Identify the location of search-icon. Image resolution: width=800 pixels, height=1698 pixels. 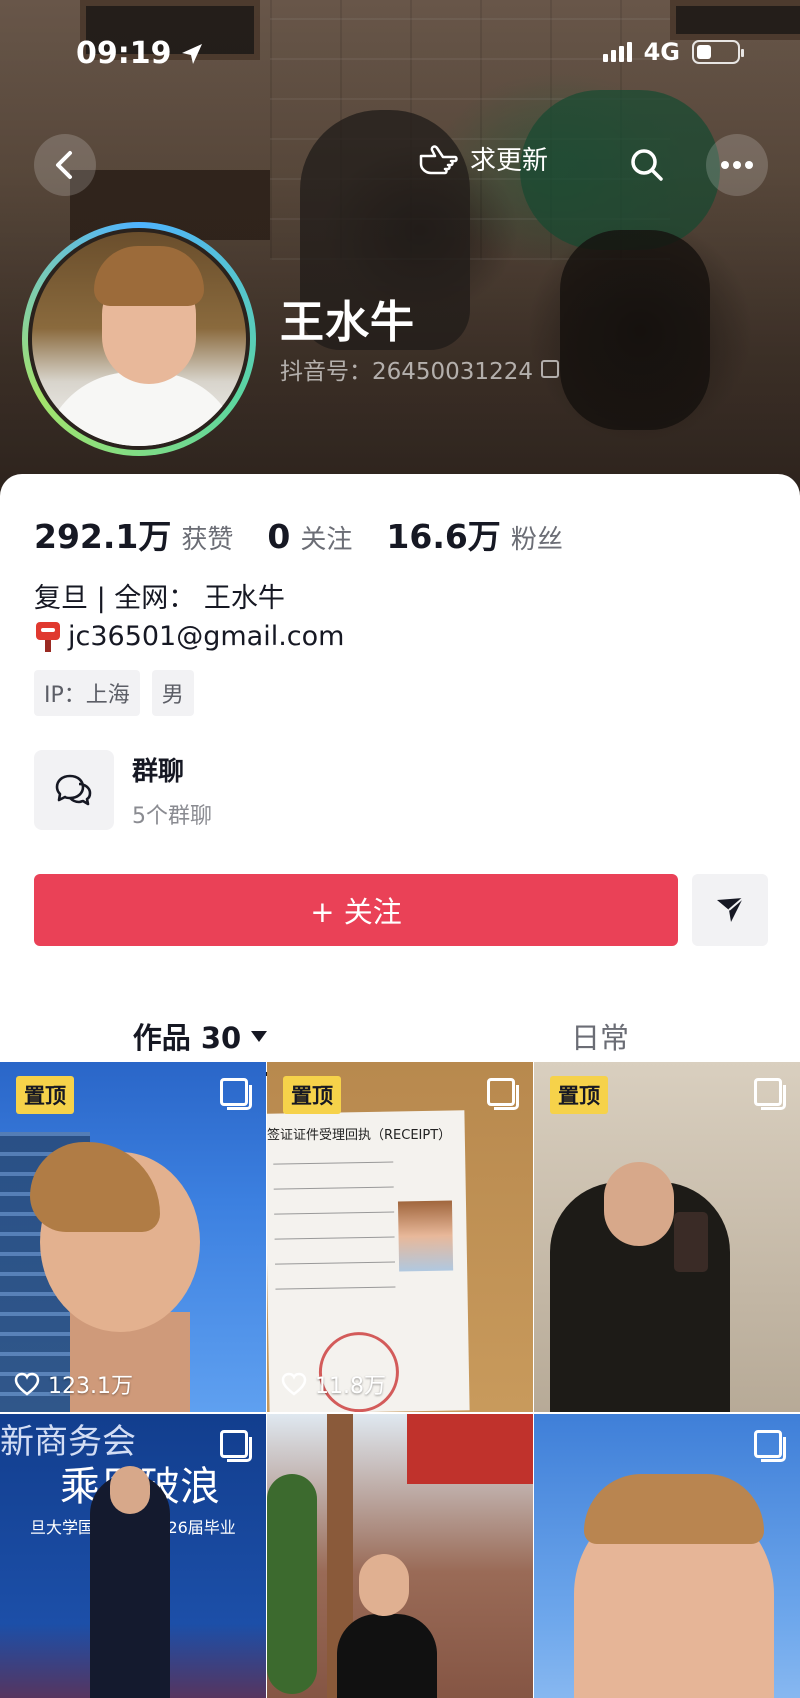
(647, 165).